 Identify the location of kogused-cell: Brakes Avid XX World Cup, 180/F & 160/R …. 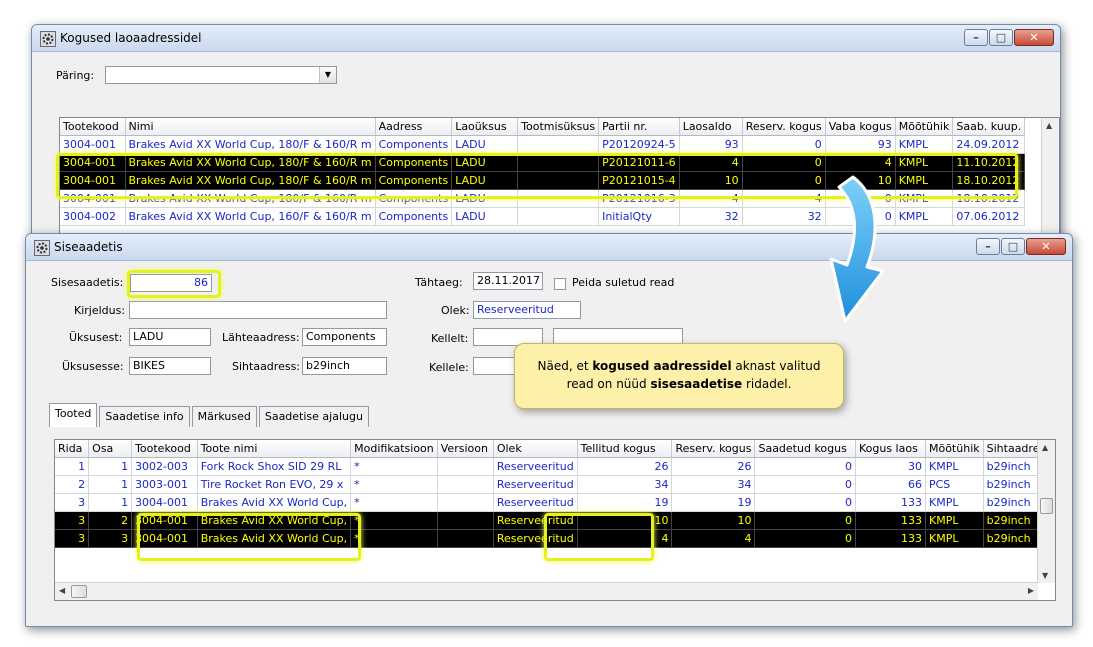
(250, 198).